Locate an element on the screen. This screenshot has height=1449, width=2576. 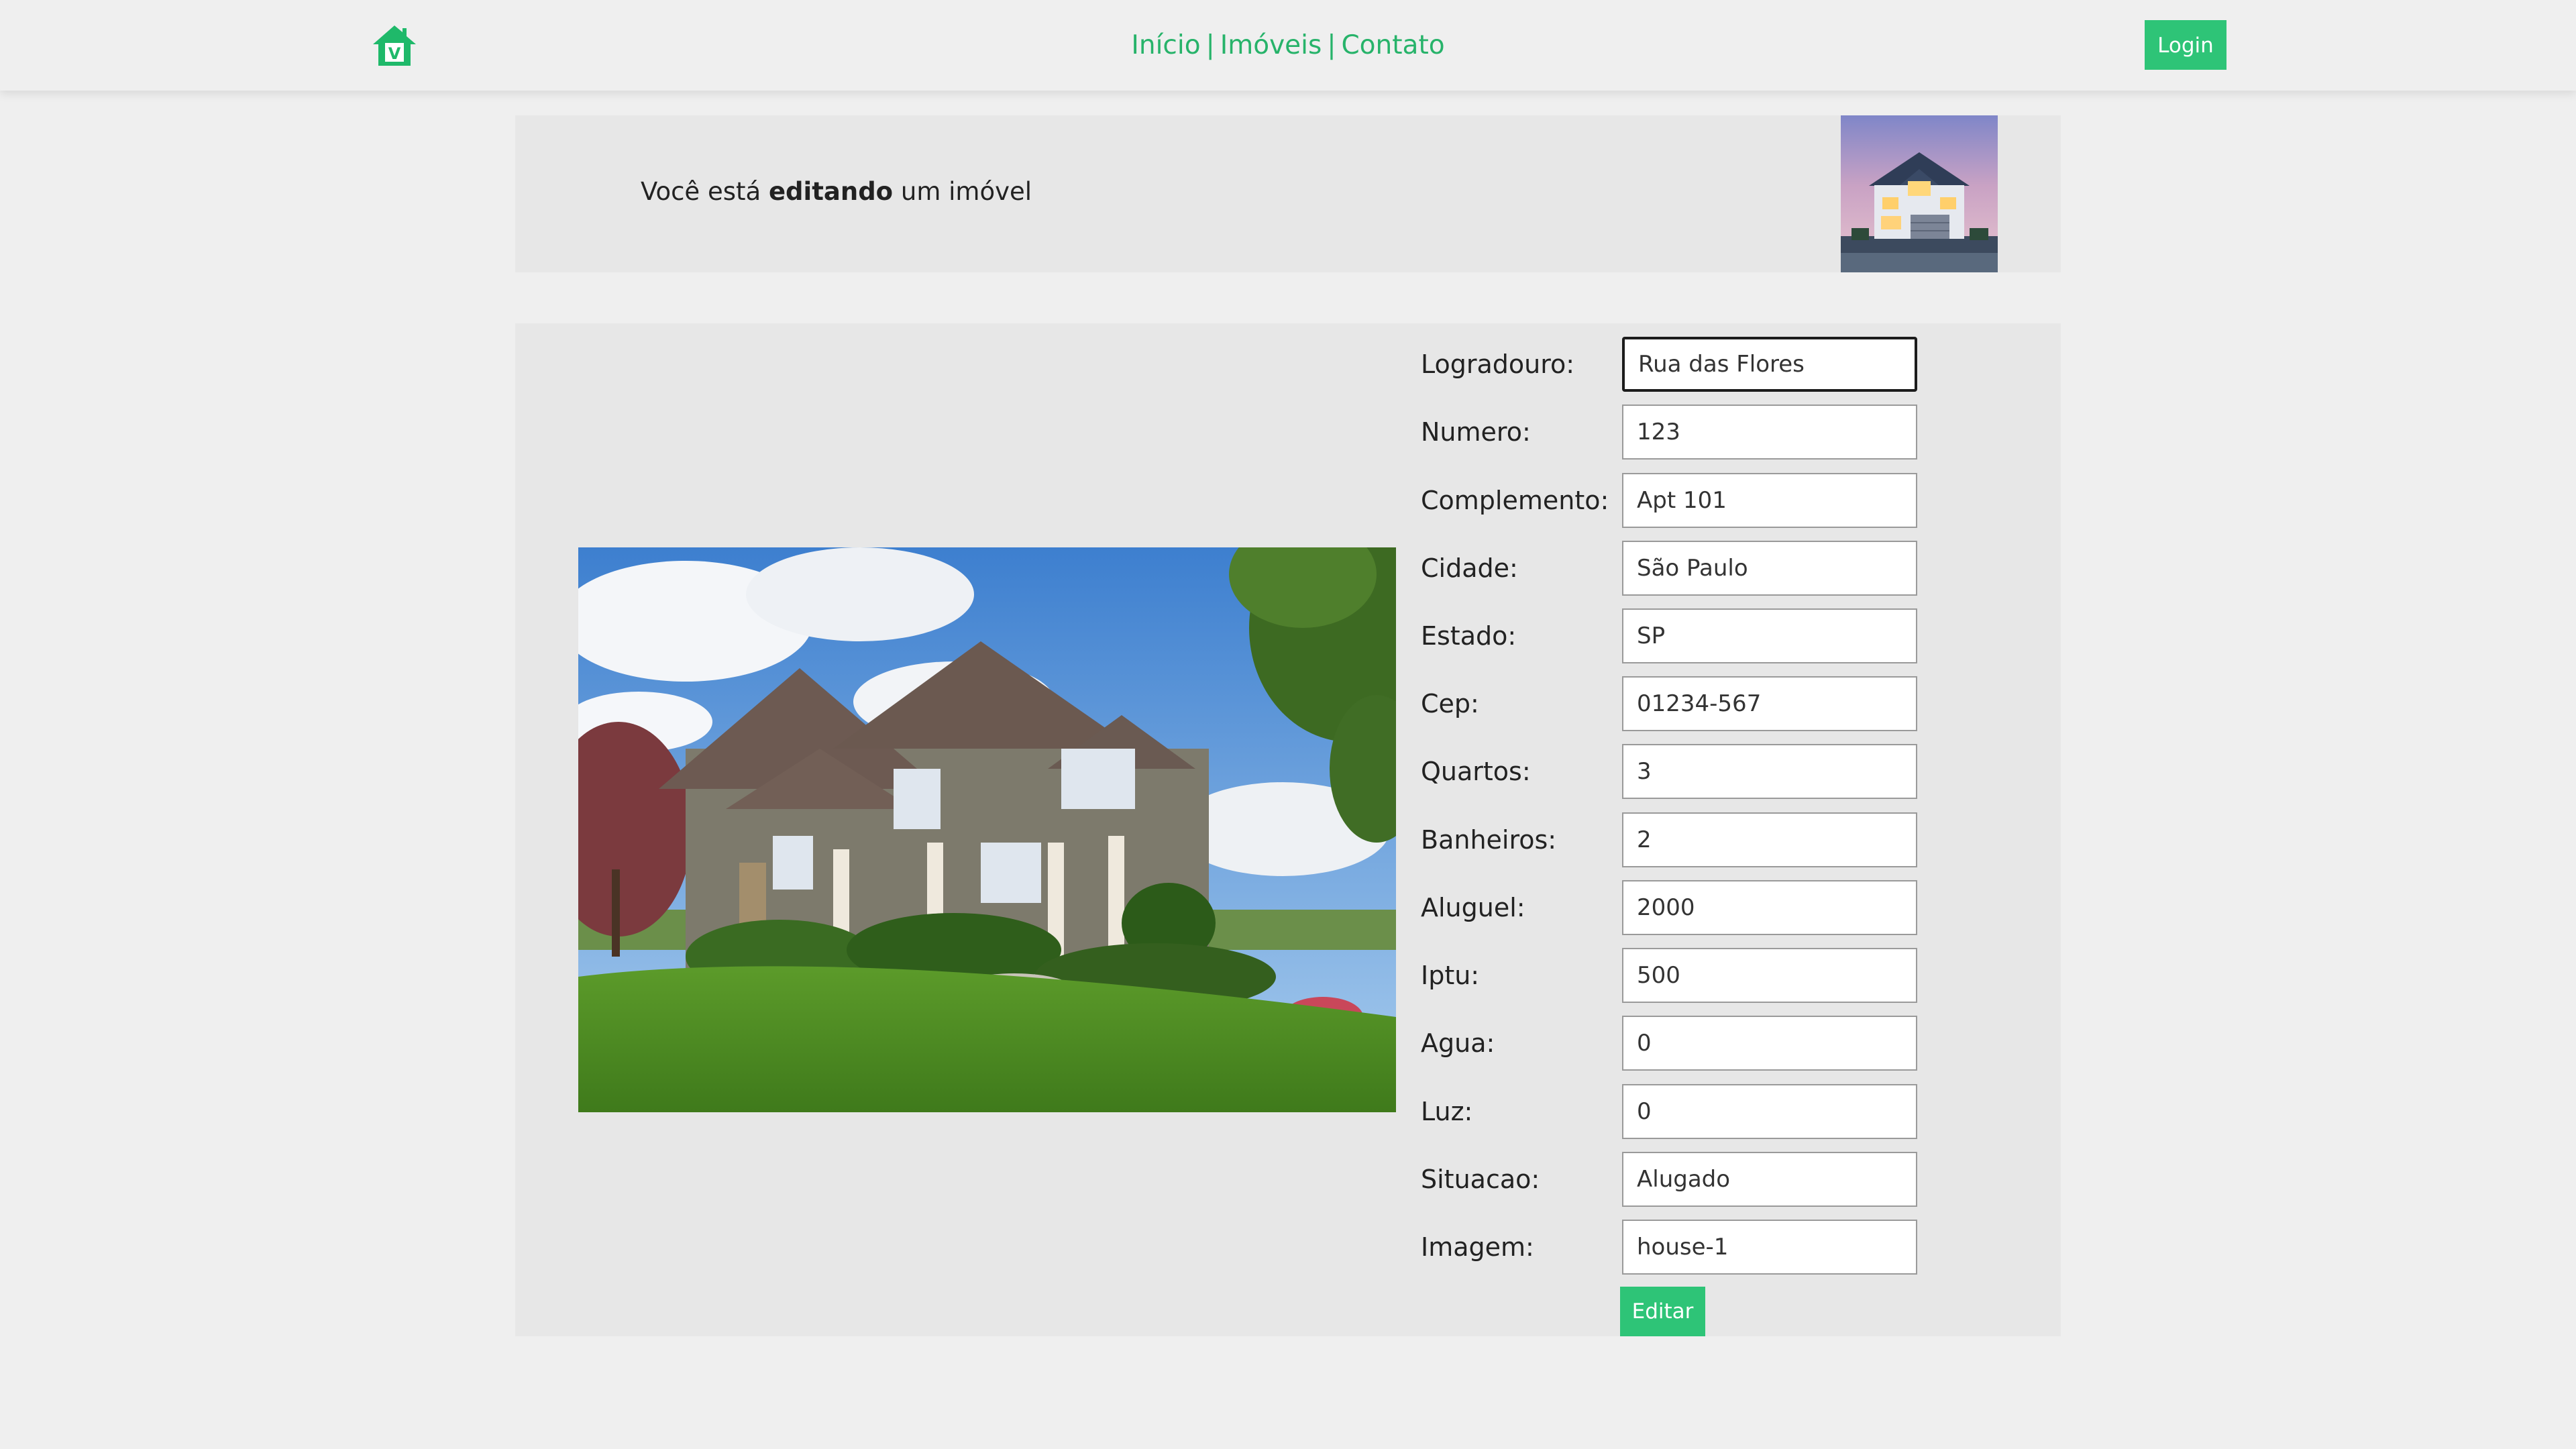
form-row-agua: Agua: is located at coordinates (1723, 1043).